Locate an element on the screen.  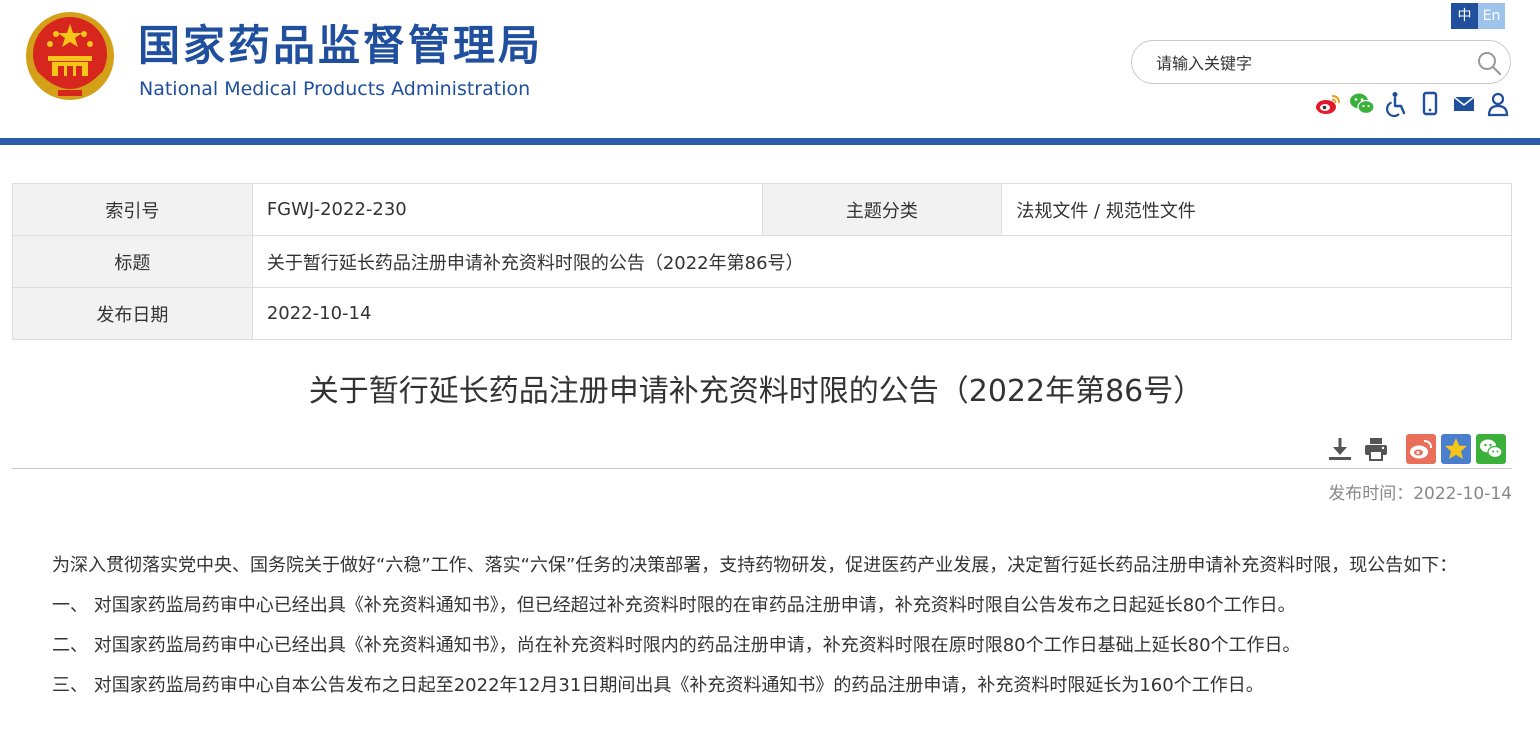
publish-time: 发布时间：2022-10-14 is located at coordinates (1356, 494).